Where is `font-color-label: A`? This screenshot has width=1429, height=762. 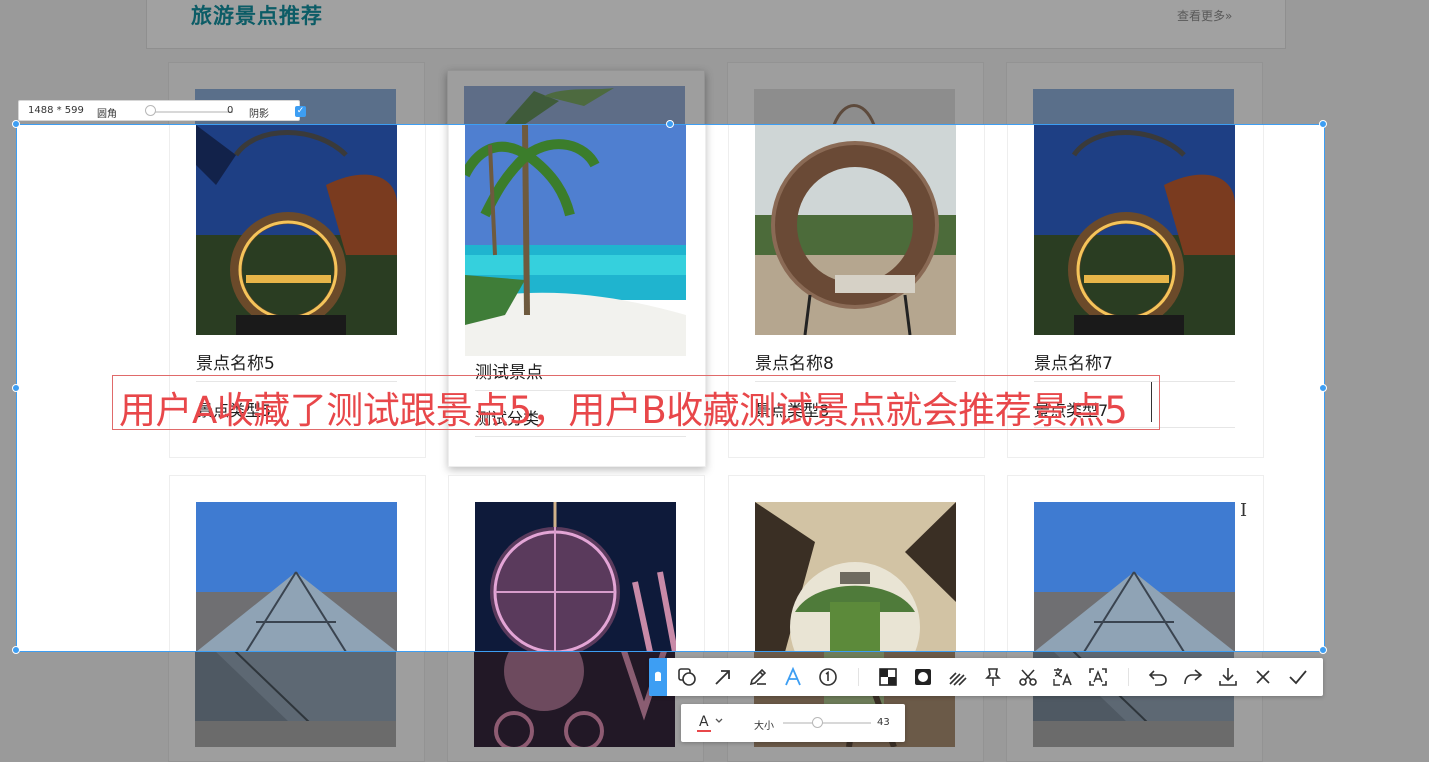
font-color-label: A is located at coordinates (704, 722).